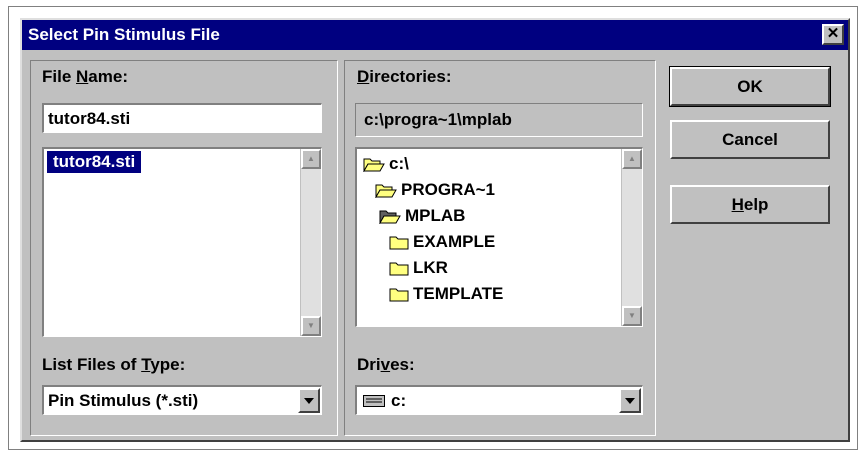  What do you see at coordinates (386, 364) in the screenshot?
I see `drives-label: Drives:` at bounding box center [386, 364].